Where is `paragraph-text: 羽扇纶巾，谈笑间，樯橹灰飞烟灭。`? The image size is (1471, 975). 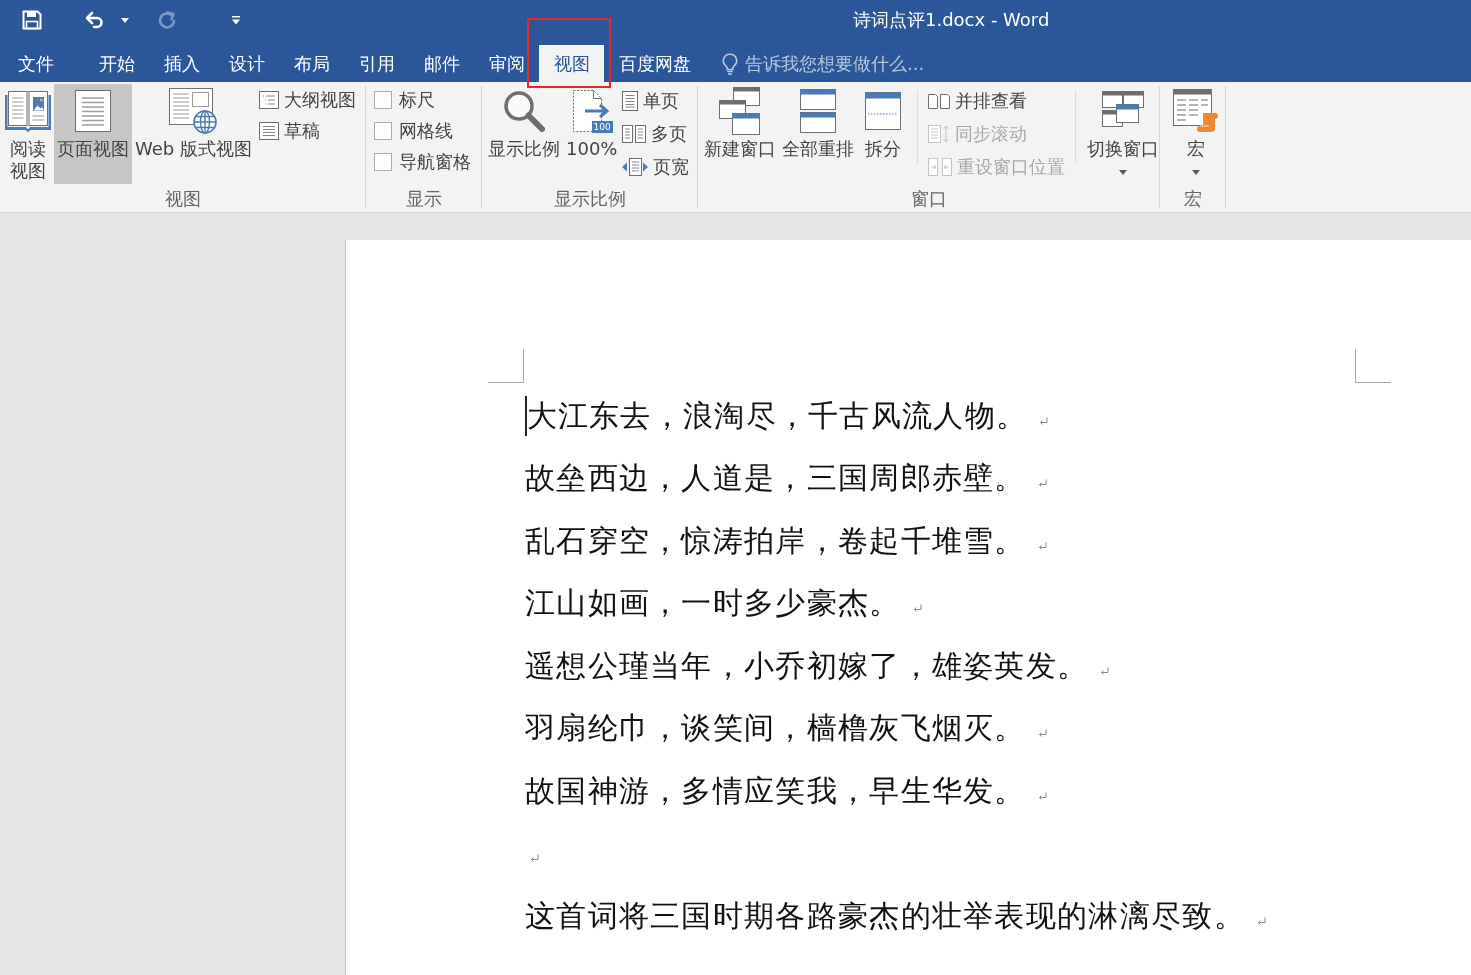 paragraph-text: 羽扇纶巾，谈笑间，樯橹灰飞烟灭。 is located at coordinates (775, 728).